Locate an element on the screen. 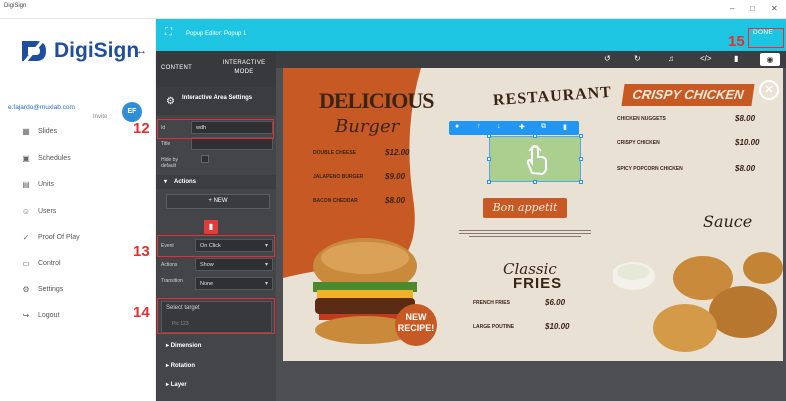  sidebar-item-schedules: ▣ Schedules is located at coordinates (45, 158).